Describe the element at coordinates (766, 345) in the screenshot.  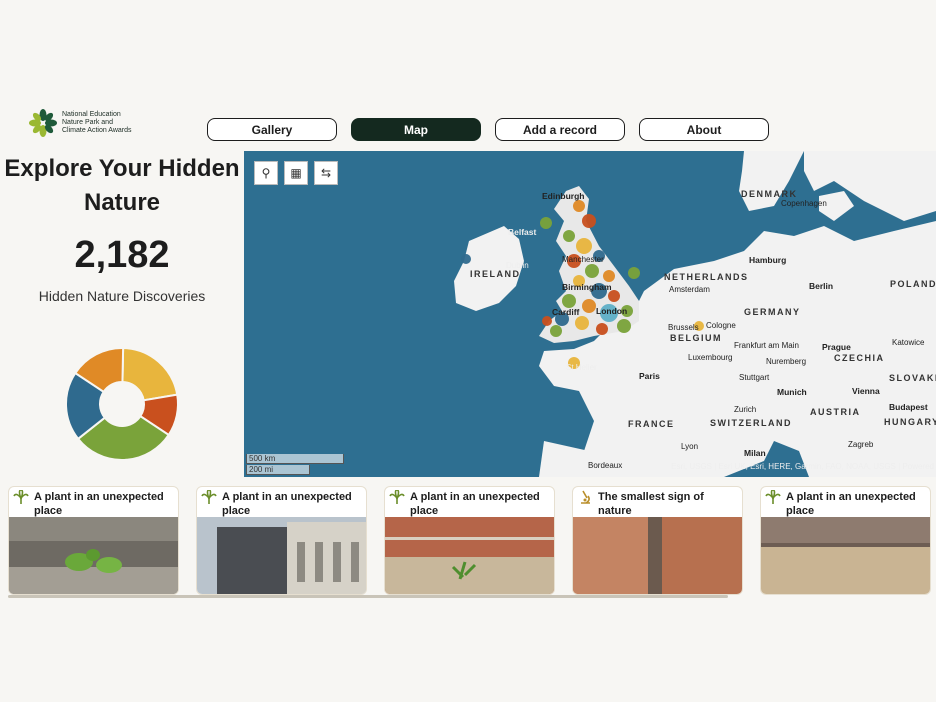
I see `map-label: Frankfurt am Main` at that location.